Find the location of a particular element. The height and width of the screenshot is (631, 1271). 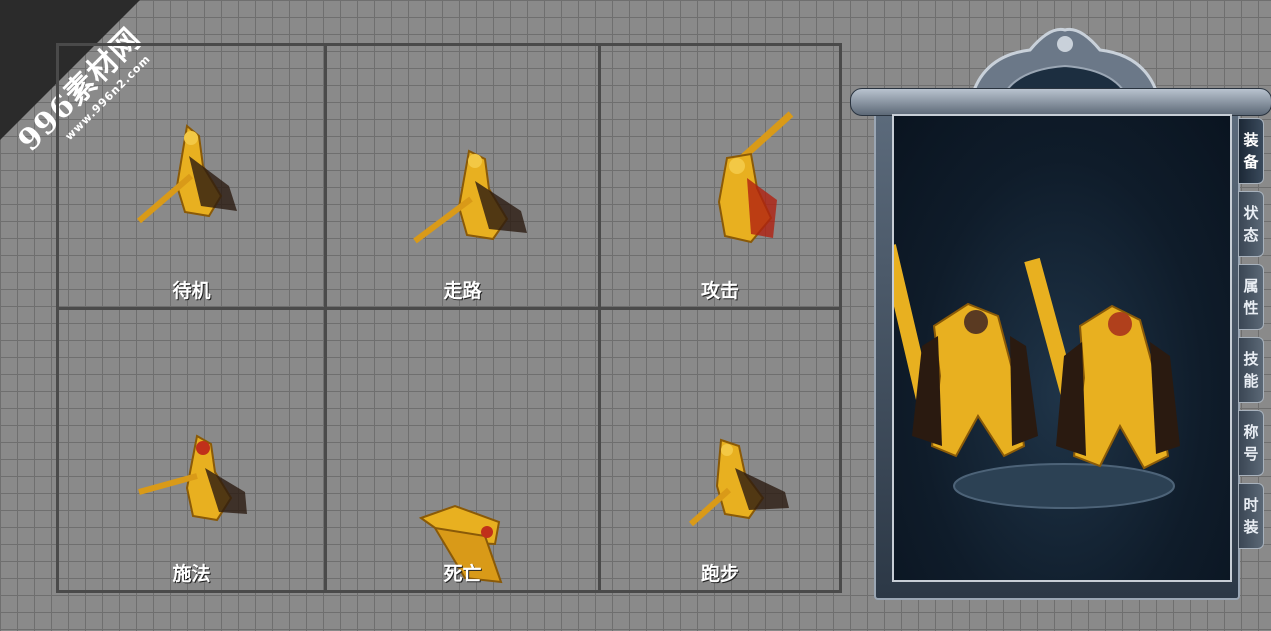

tab-titles: 称 号 is located at coordinates (1251, 443).